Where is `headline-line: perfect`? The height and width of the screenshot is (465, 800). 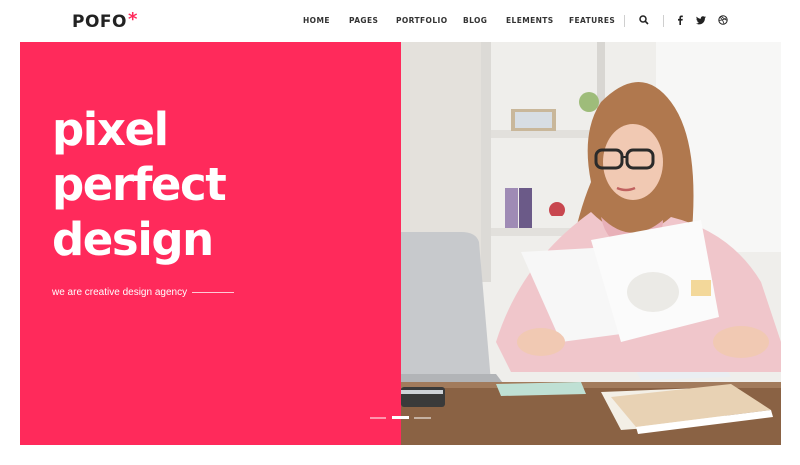 headline-line: perfect is located at coordinates (139, 184).